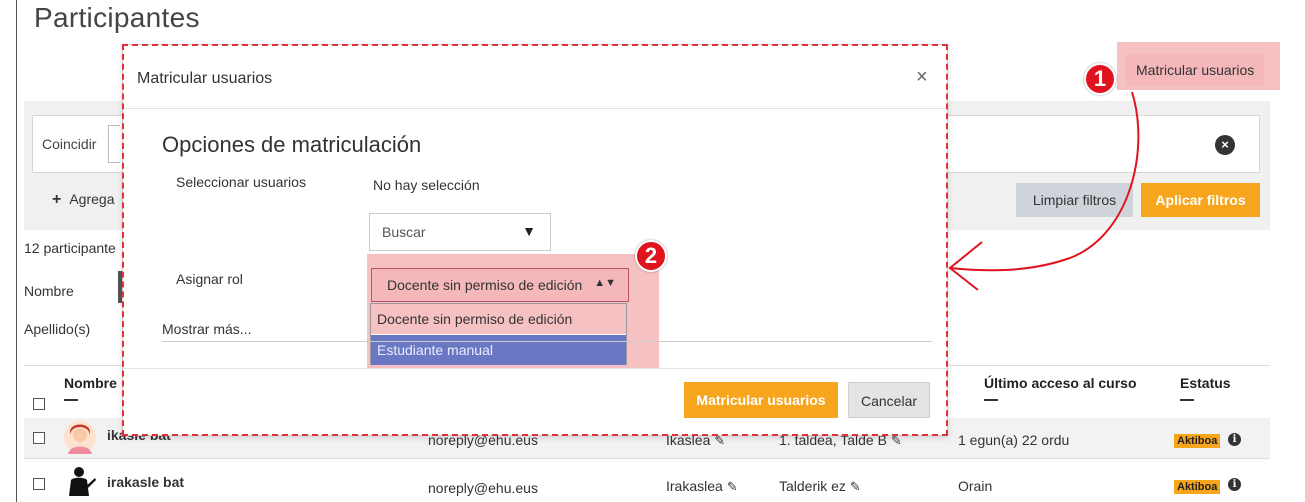 This screenshot has height=502, width=1305. I want to click on column-header-name: Nombre, so click(90, 383).